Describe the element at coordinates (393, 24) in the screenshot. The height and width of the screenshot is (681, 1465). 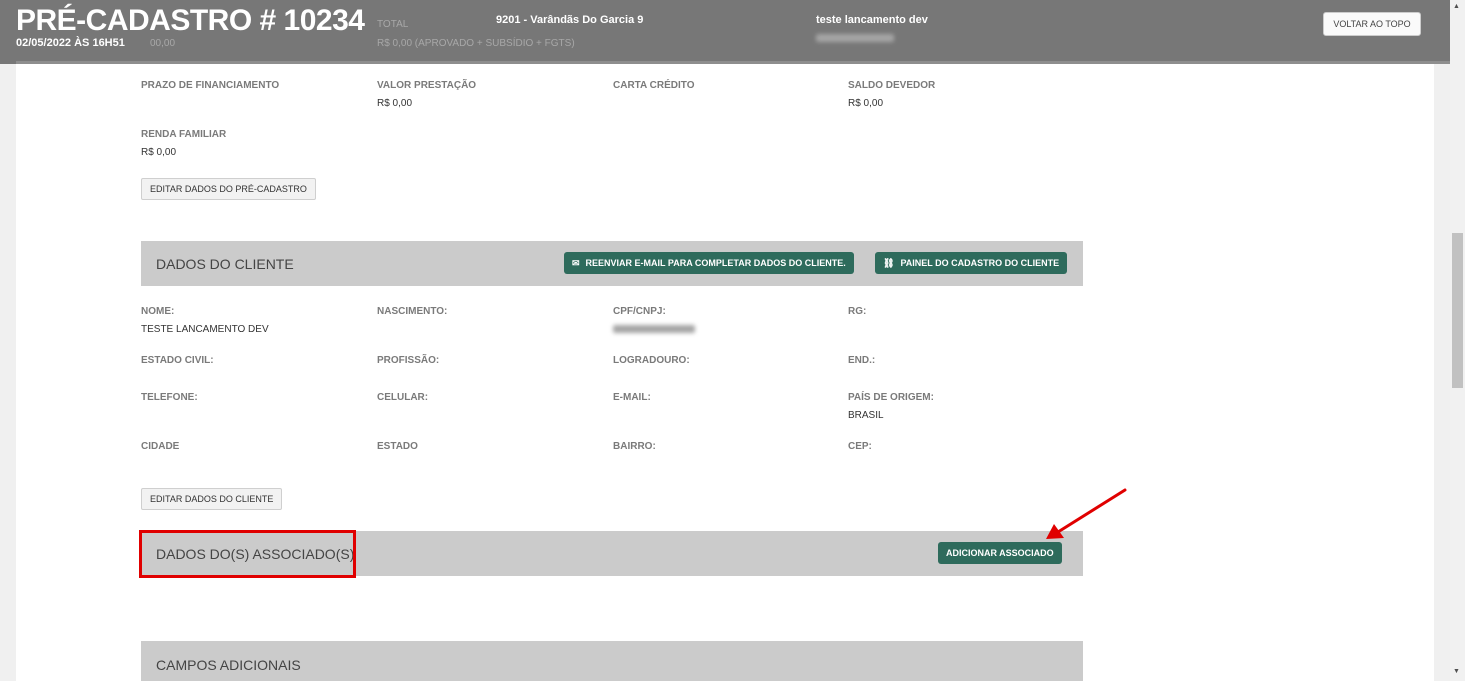
I see `faded-total-label: TOTAL` at that location.